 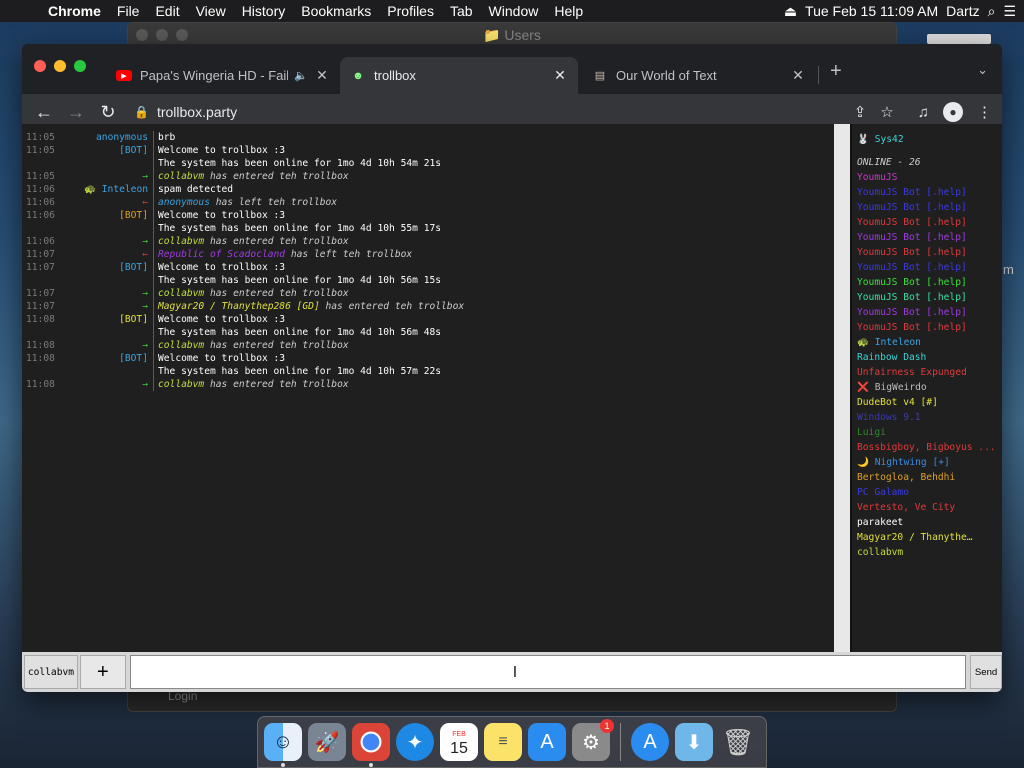 What do you see at coordinates (107, 189) in the screenshot?
I see `message-nick: 🐢 Inteleon` at bounding box center [107, 189].